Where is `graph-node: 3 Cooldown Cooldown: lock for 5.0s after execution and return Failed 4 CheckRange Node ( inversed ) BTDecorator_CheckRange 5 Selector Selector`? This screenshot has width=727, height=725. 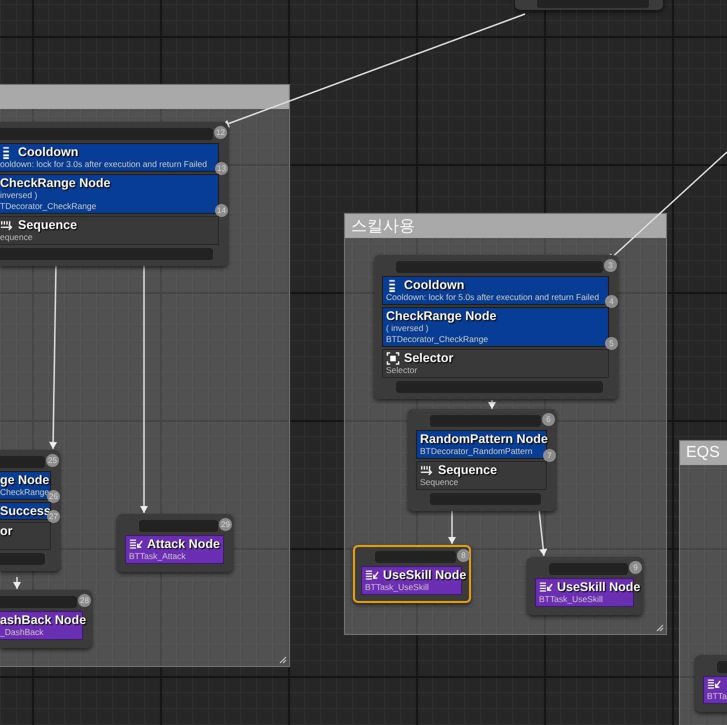 graph-node: 3 Cooldown Cooldown: lock for 5.0s after execution and return Failed 4 CheckRange Node ( inversed ) BTDecorator_CheckRange 5 Selector Selector is located at coordinates (496, 327).